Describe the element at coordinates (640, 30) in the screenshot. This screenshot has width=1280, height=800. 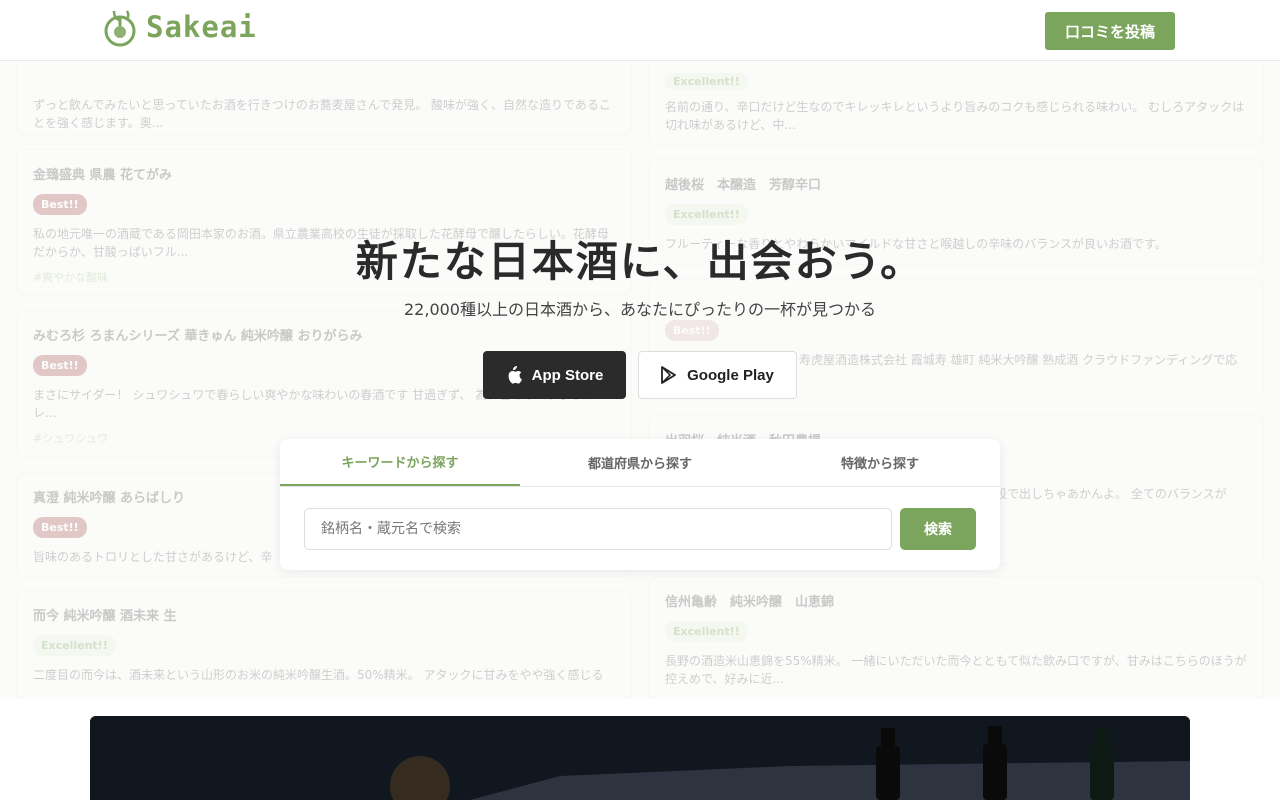
I see `site-header: Sakeai 口コミを投稿` at that location.